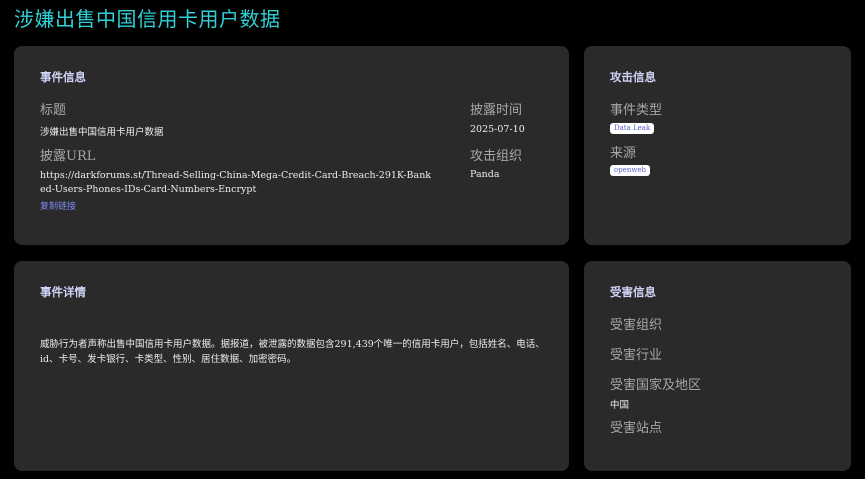  What do you see at coordinates (496, 156) in the screenshot?
I see `attack-org-label: 攻击组织` at bounding box center [496, 156].